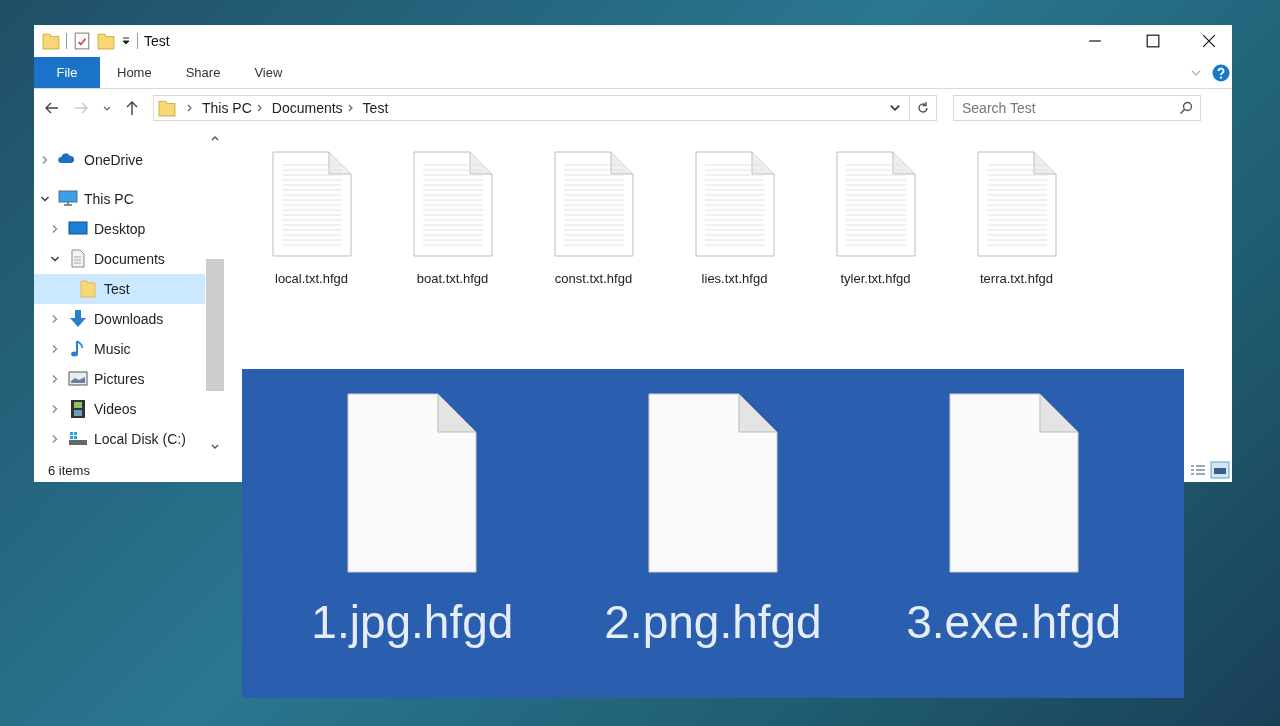 Image resolution: width=1280 pixels, height=726 pixels. I want to click on tree-item: Pictures, so click(119, 379).